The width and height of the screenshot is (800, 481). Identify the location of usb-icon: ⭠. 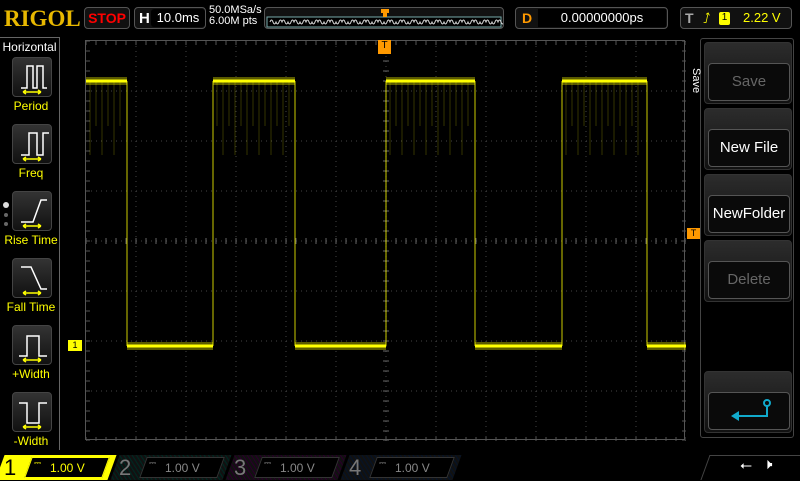
(746, 465).